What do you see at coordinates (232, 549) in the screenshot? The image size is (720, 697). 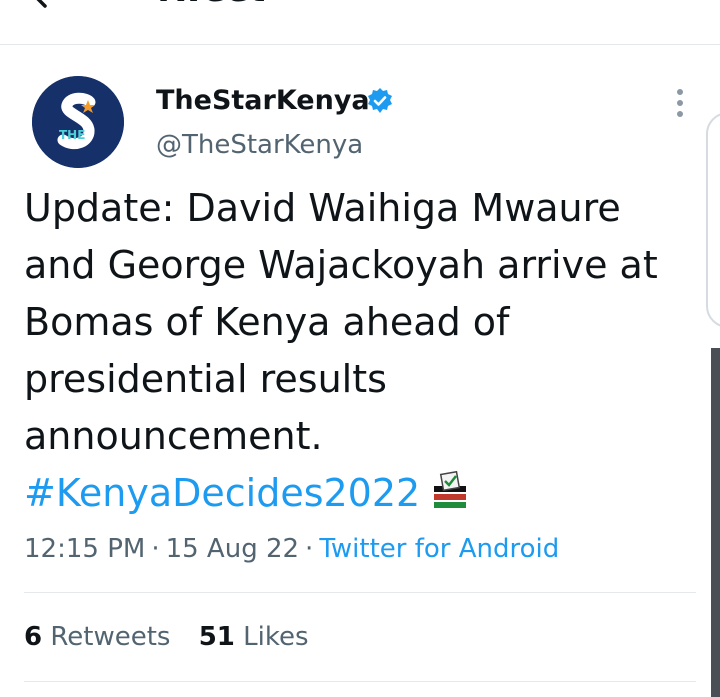 I see `tweet-date: 15 Aug 22` at bounding box center [232, 549].